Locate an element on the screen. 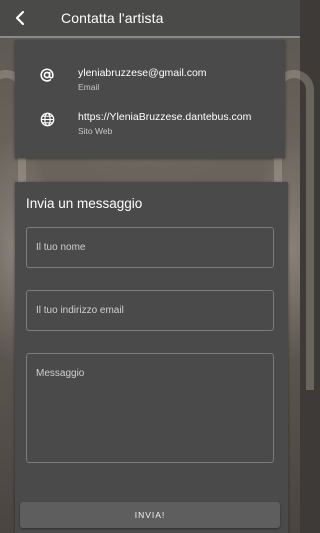 Image resolution: width=320 pixels, height=533 pixels. contact-email-value: yleniabruzzese@gmail.com is located at coordinates (142, 73).